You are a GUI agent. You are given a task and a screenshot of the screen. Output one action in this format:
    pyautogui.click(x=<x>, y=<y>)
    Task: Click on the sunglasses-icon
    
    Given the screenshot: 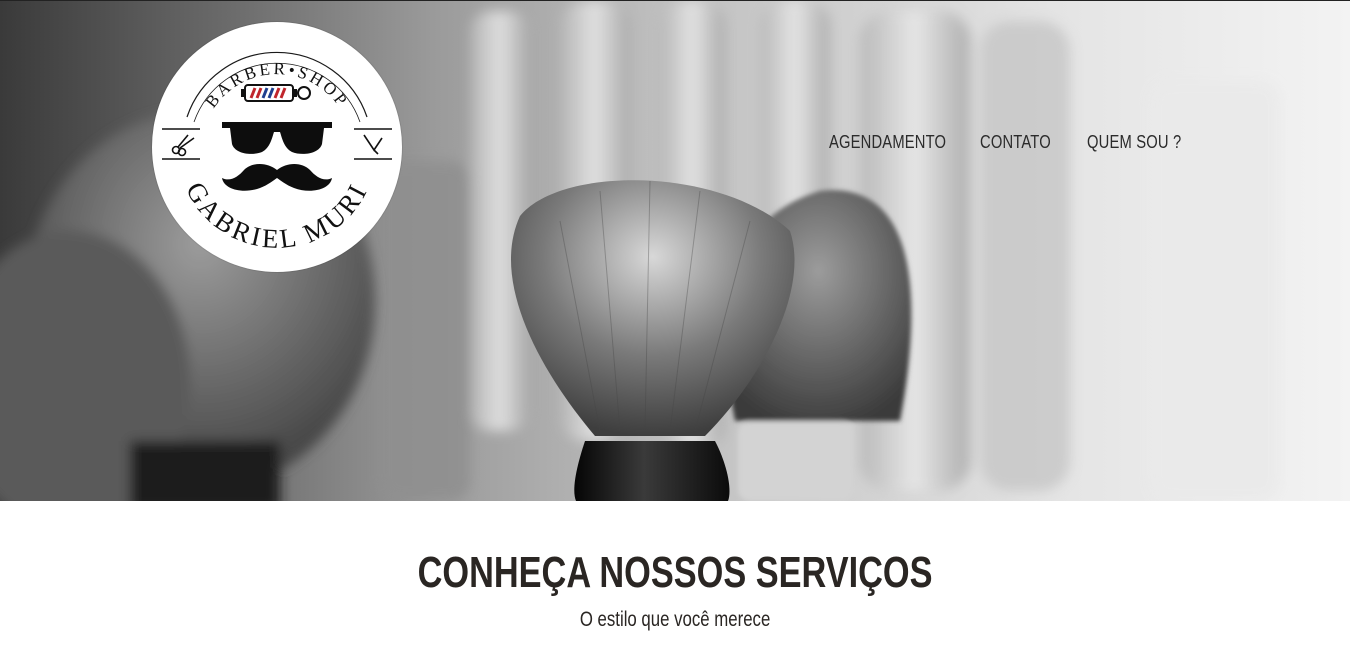 What is the action you would take?
    pyautogui.click(x=277, y=138)
    